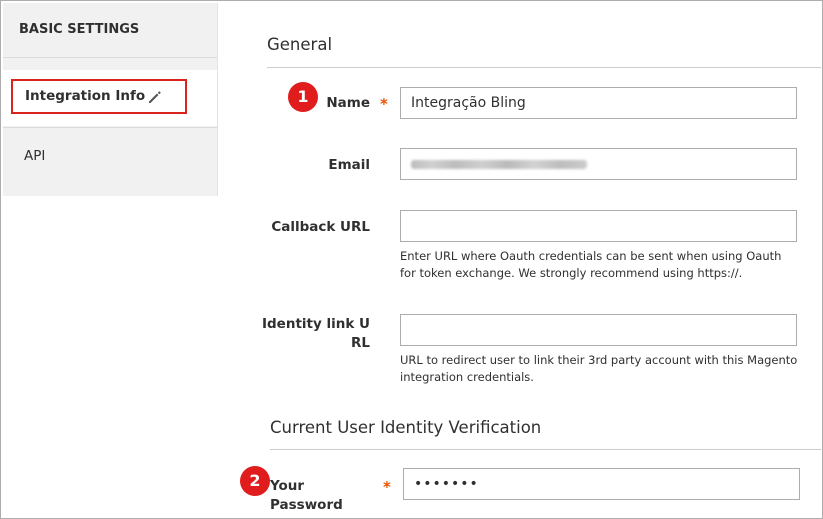 The height and width of the screenshot is (519, 823). I want to click on obscured-email-value, so click(499, 164).